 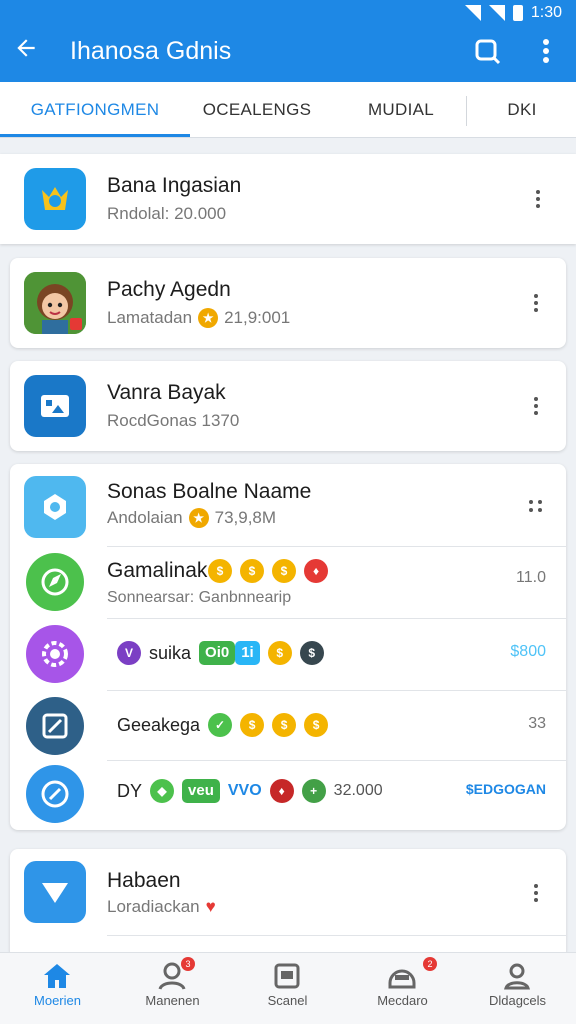 What do you see at coordinates (170, 652) in the screenshot?
I see `game-name: suika` at bounding box center [170, 652].